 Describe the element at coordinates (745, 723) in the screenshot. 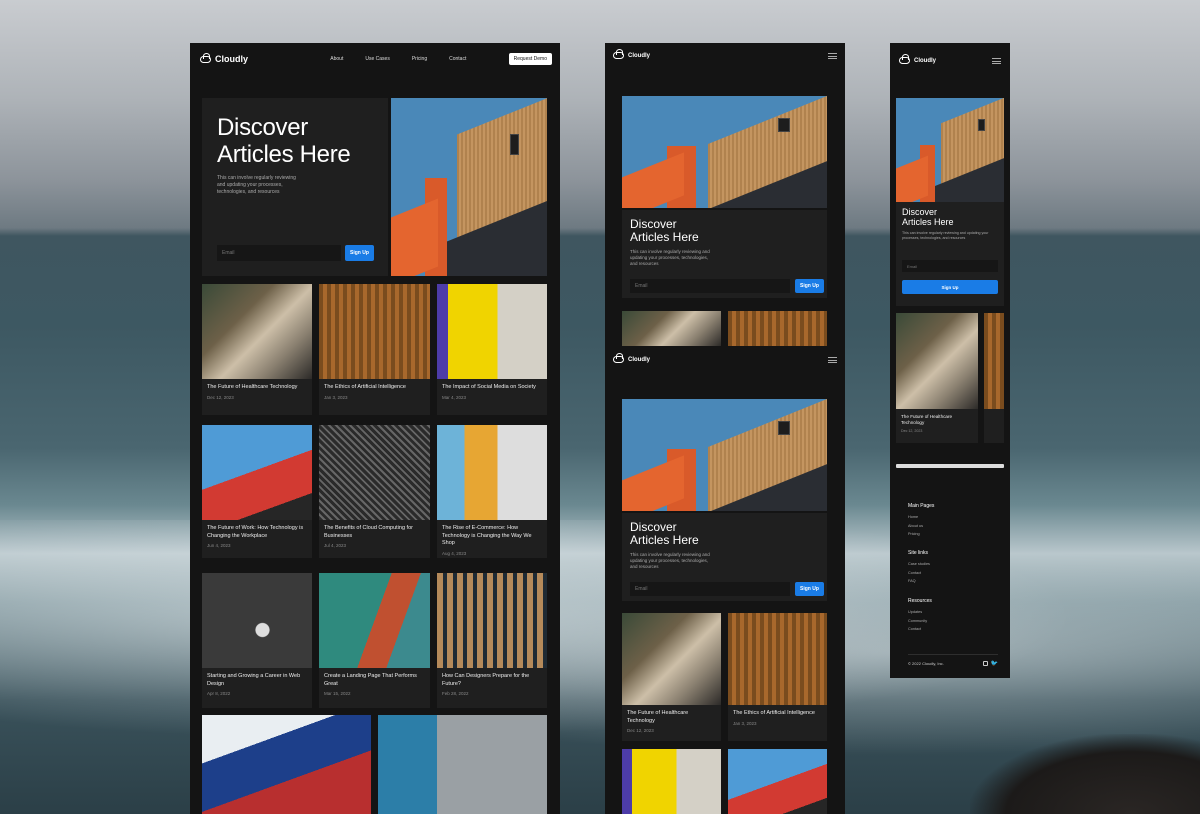

I see `article-date: Jan 3, 2023` at that location.